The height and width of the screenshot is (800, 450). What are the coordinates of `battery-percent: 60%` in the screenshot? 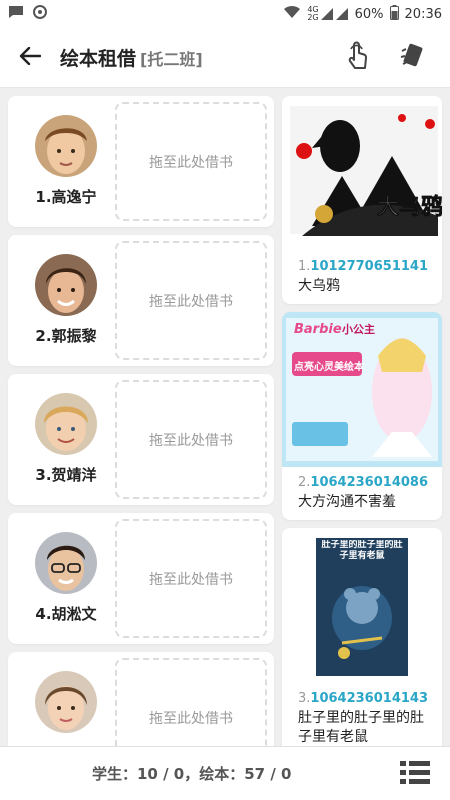 It's located at (369, 14).